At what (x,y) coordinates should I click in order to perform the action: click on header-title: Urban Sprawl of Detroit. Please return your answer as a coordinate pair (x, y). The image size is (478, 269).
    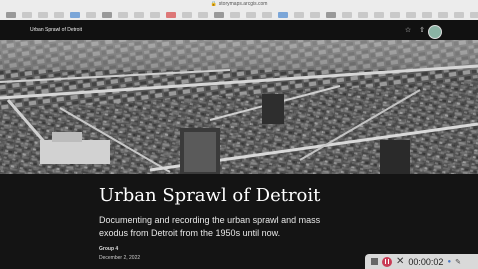
    Looking at the image, I should click on (56, 30).